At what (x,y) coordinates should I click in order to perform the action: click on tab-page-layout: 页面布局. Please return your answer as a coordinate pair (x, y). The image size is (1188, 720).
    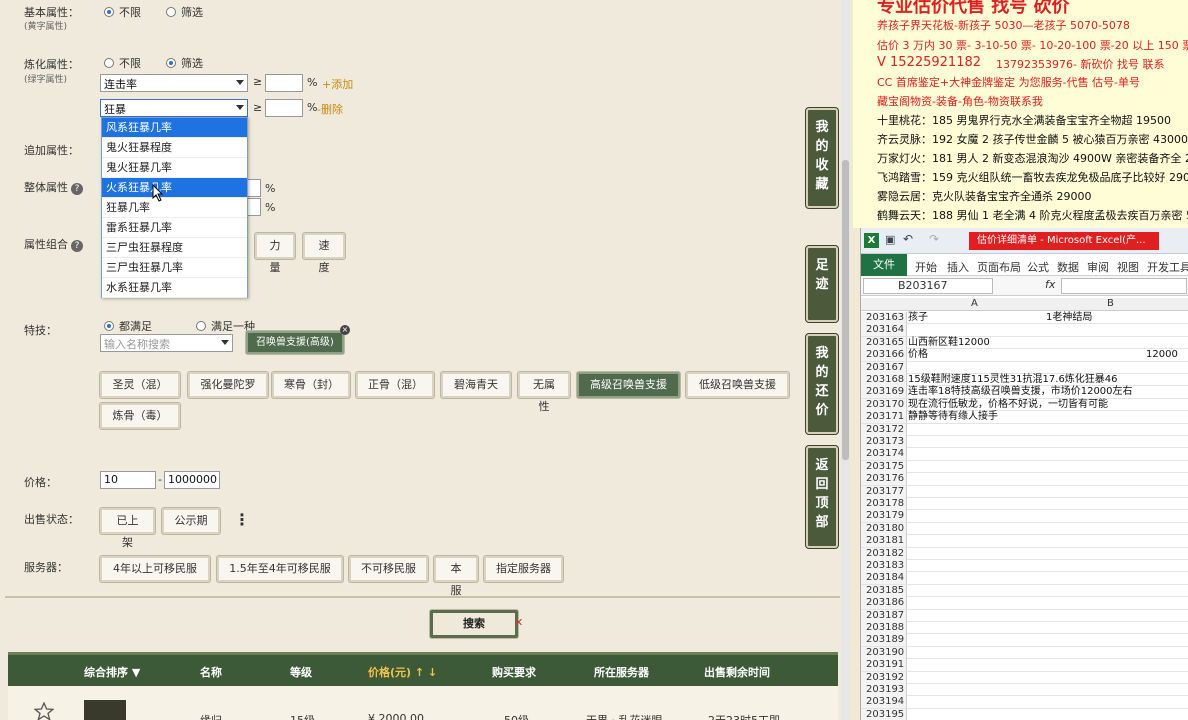
    Looking at the image, I should click on (999, 267).